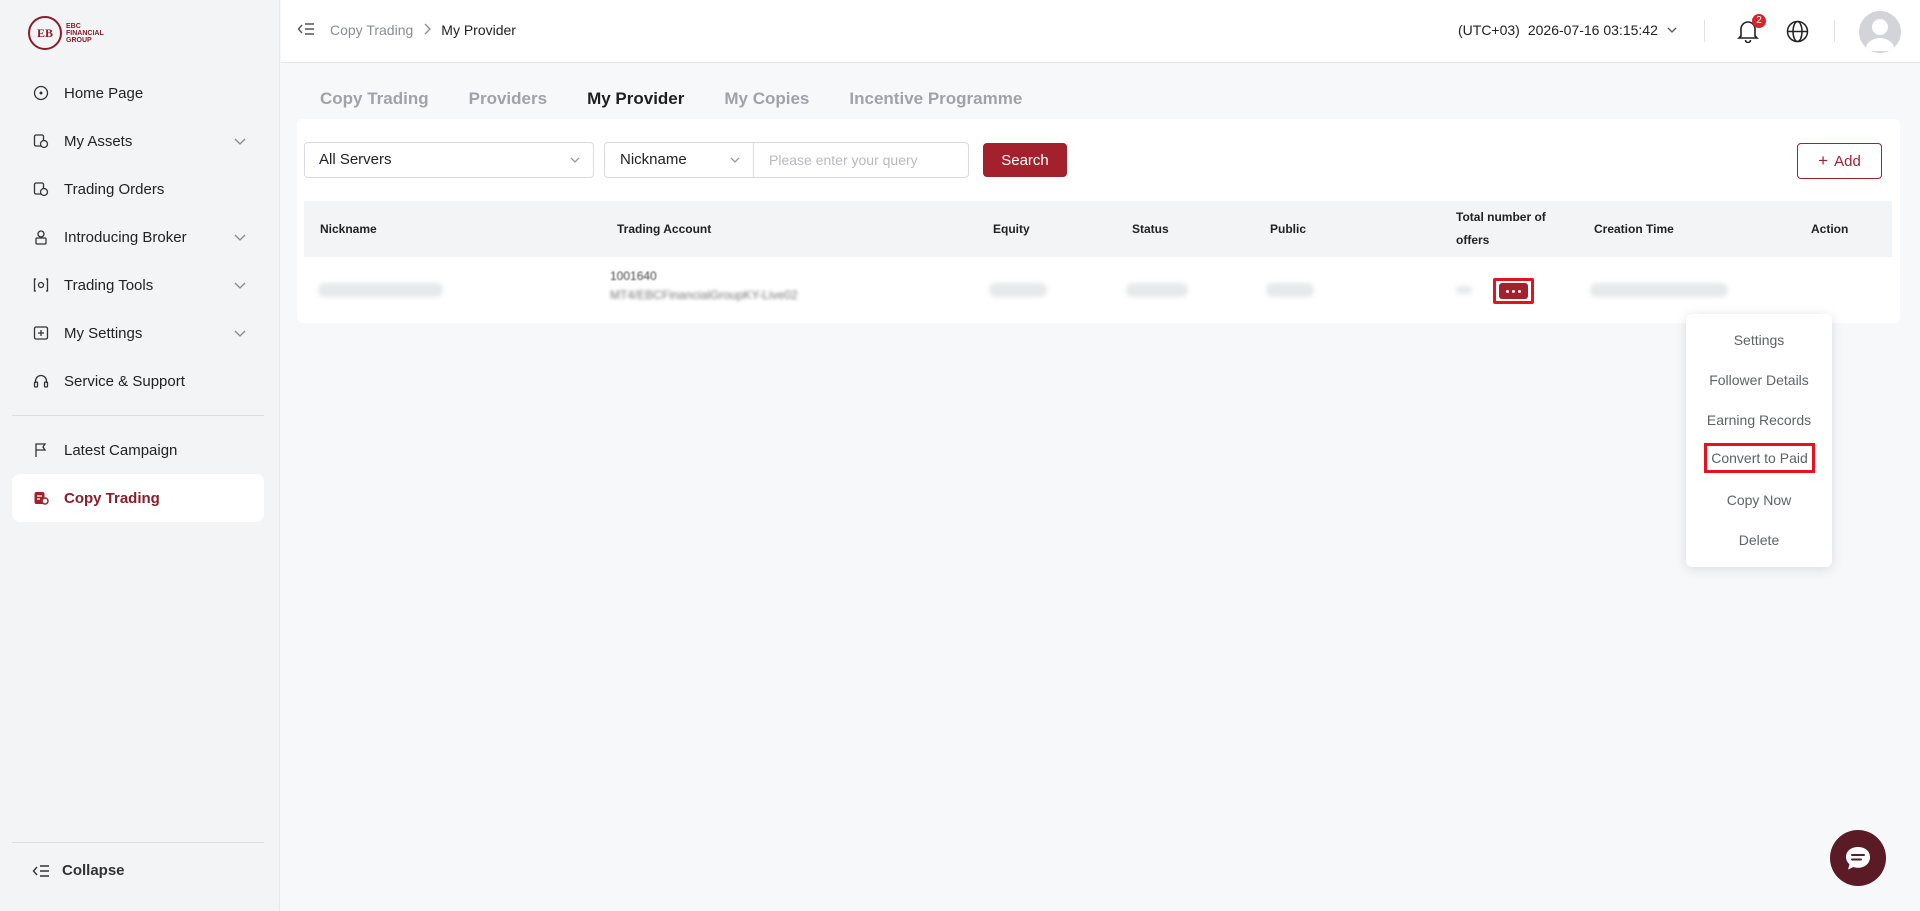 The height and width of the screenshot is (911, 1920). I want to click on server-select-value: All Servers, so click(355, 159).